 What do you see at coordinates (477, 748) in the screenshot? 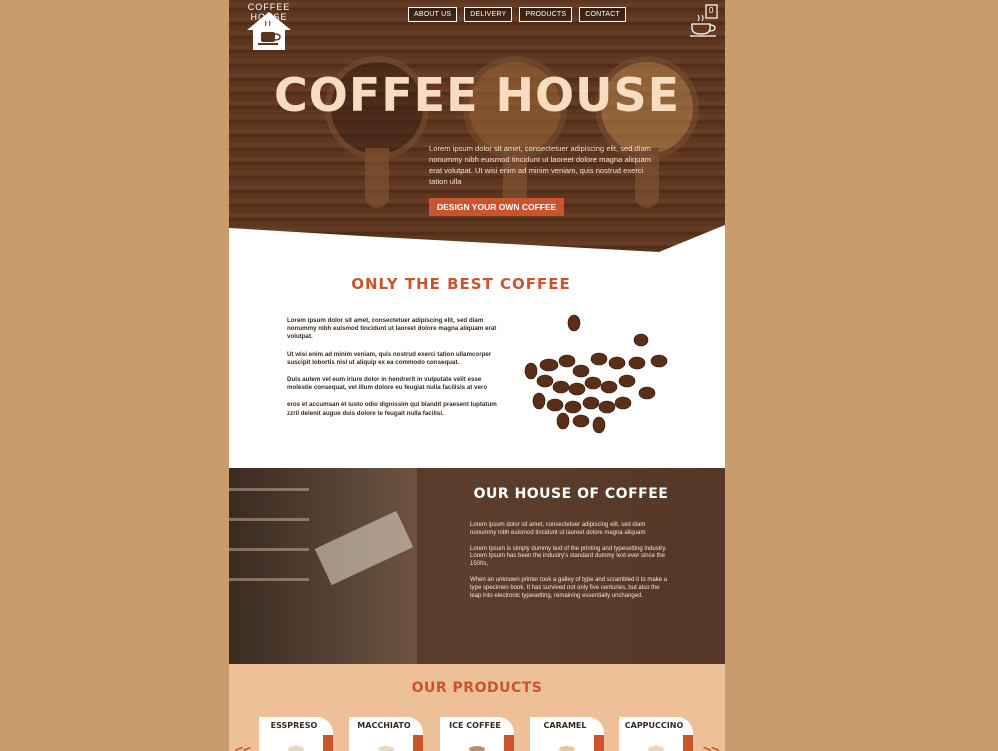
I see `ice-coffee-icon` at bounding box center [477, 748].